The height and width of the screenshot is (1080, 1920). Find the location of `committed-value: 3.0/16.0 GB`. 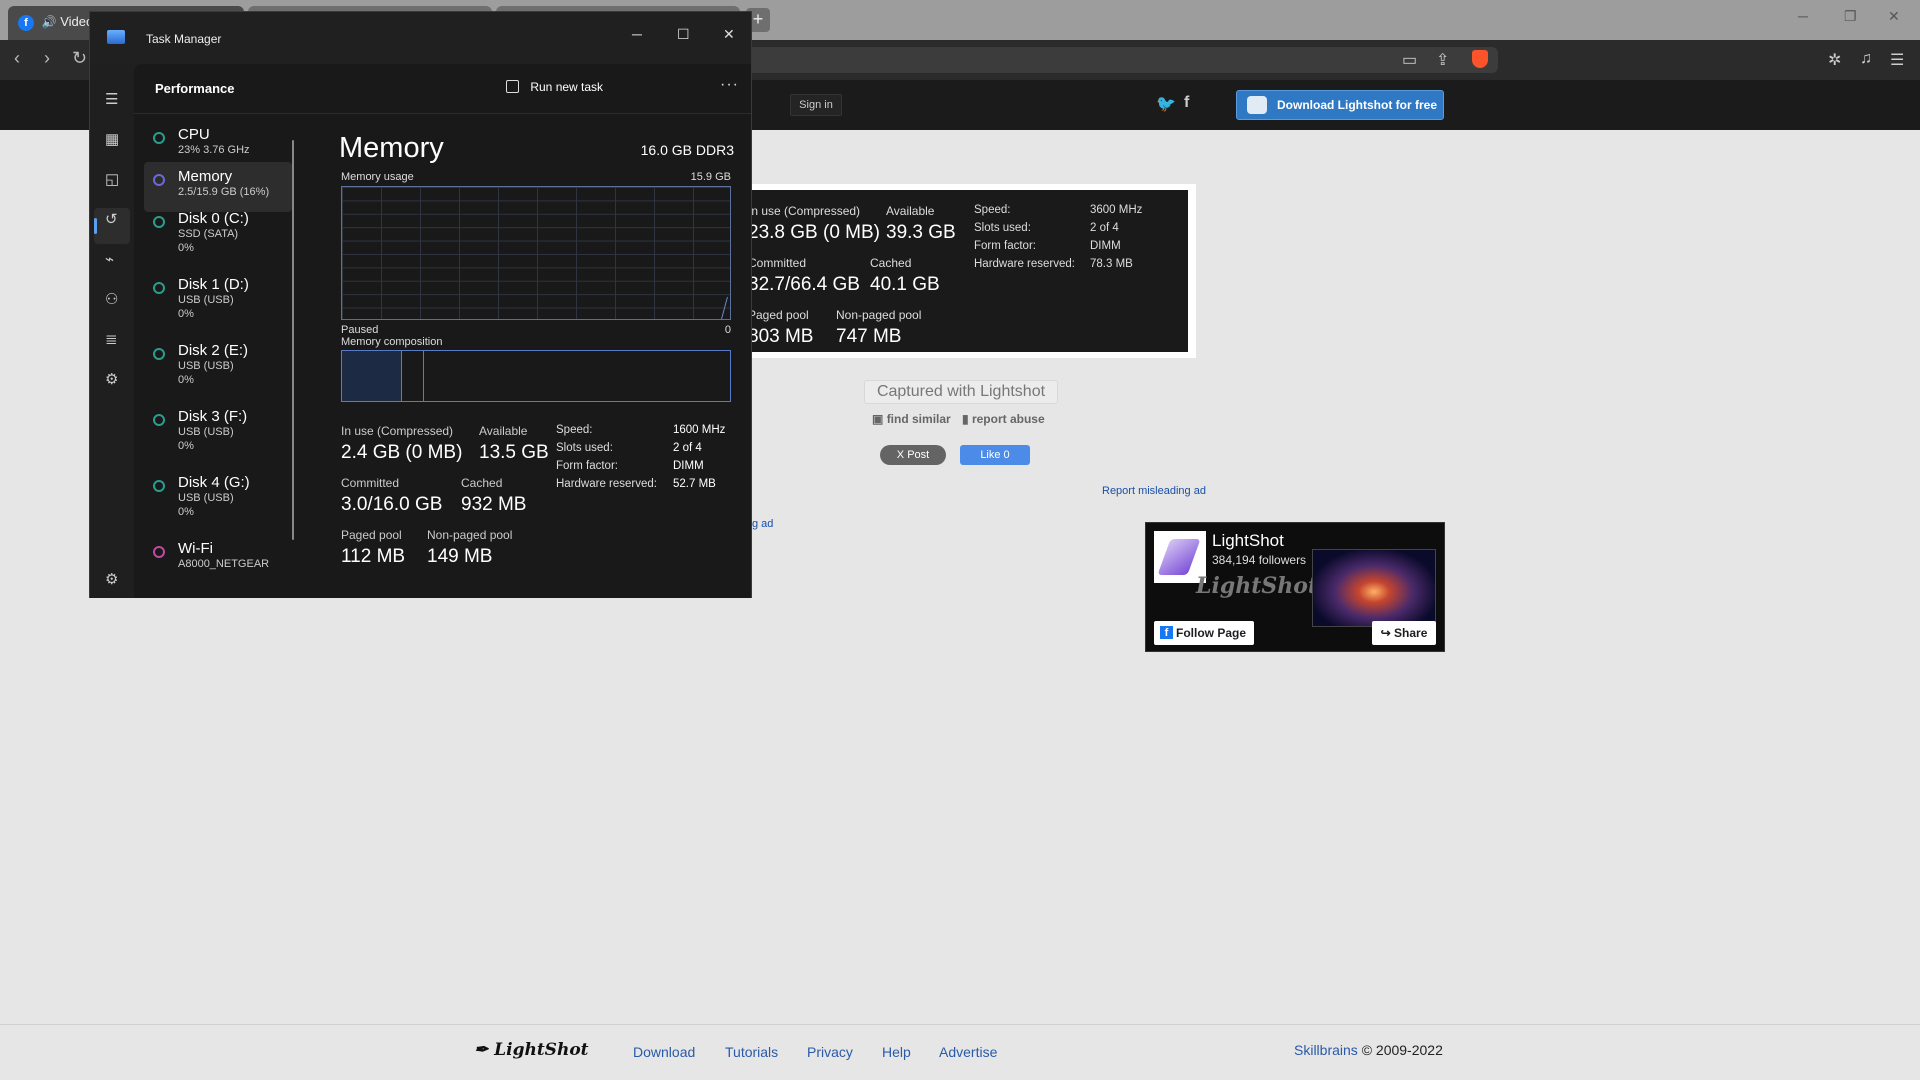

committed-value: 3.0/16.0 GB is located at coordinates (392, 504).